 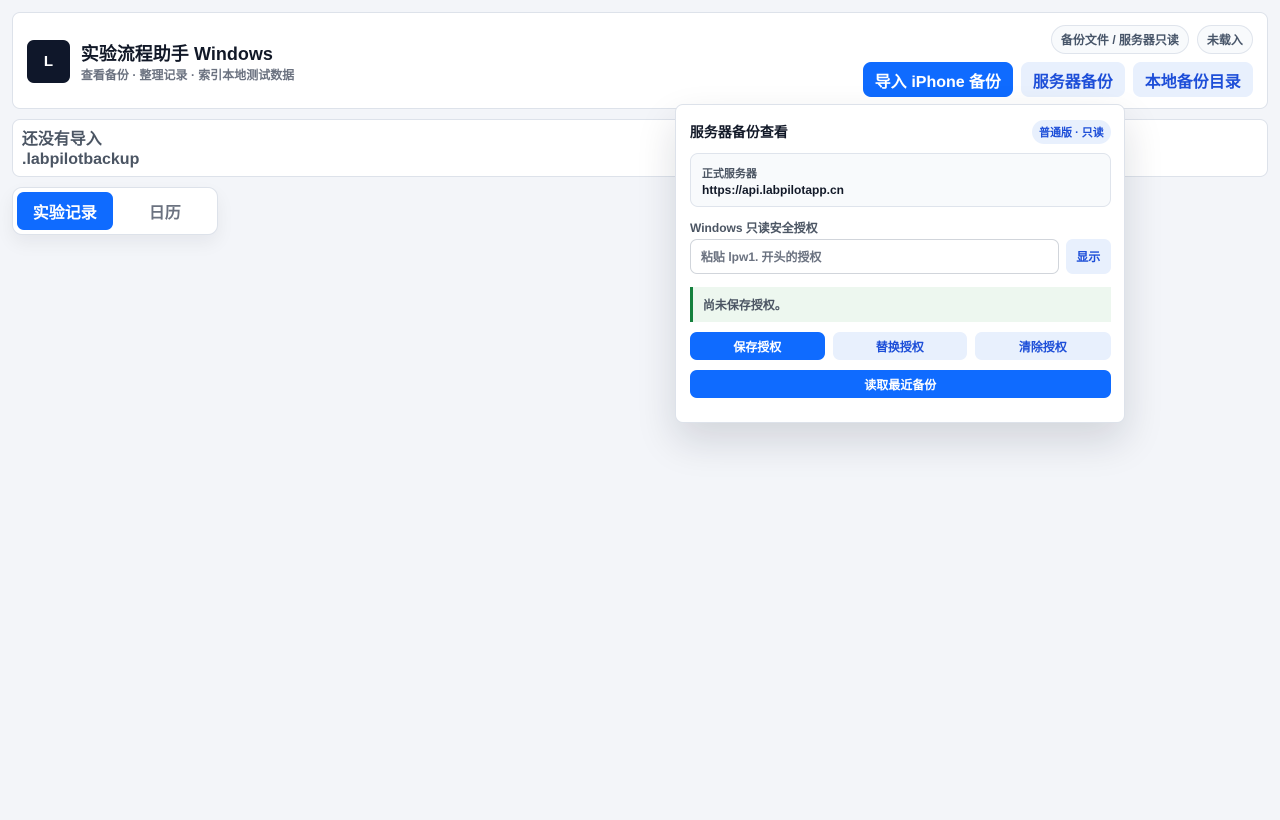 I want to click on app-logo: L, so click(x=48, y=61).